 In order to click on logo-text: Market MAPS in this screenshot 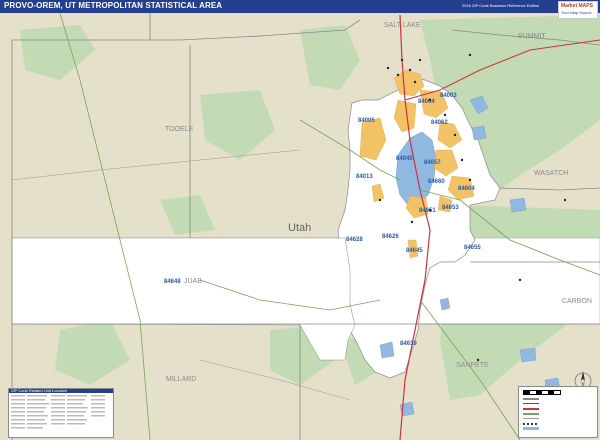, I will do `click(577, 6)`.